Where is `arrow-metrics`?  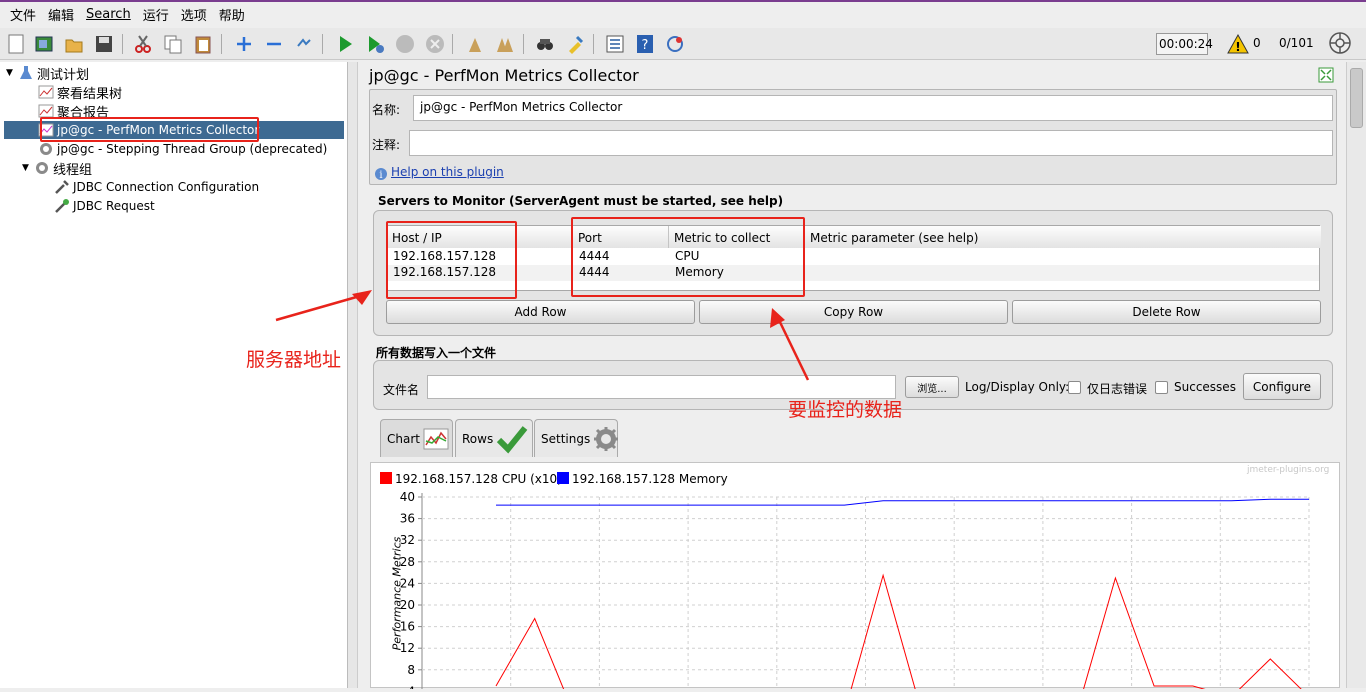 arrow-metrics is located at coordinates (793, 349).